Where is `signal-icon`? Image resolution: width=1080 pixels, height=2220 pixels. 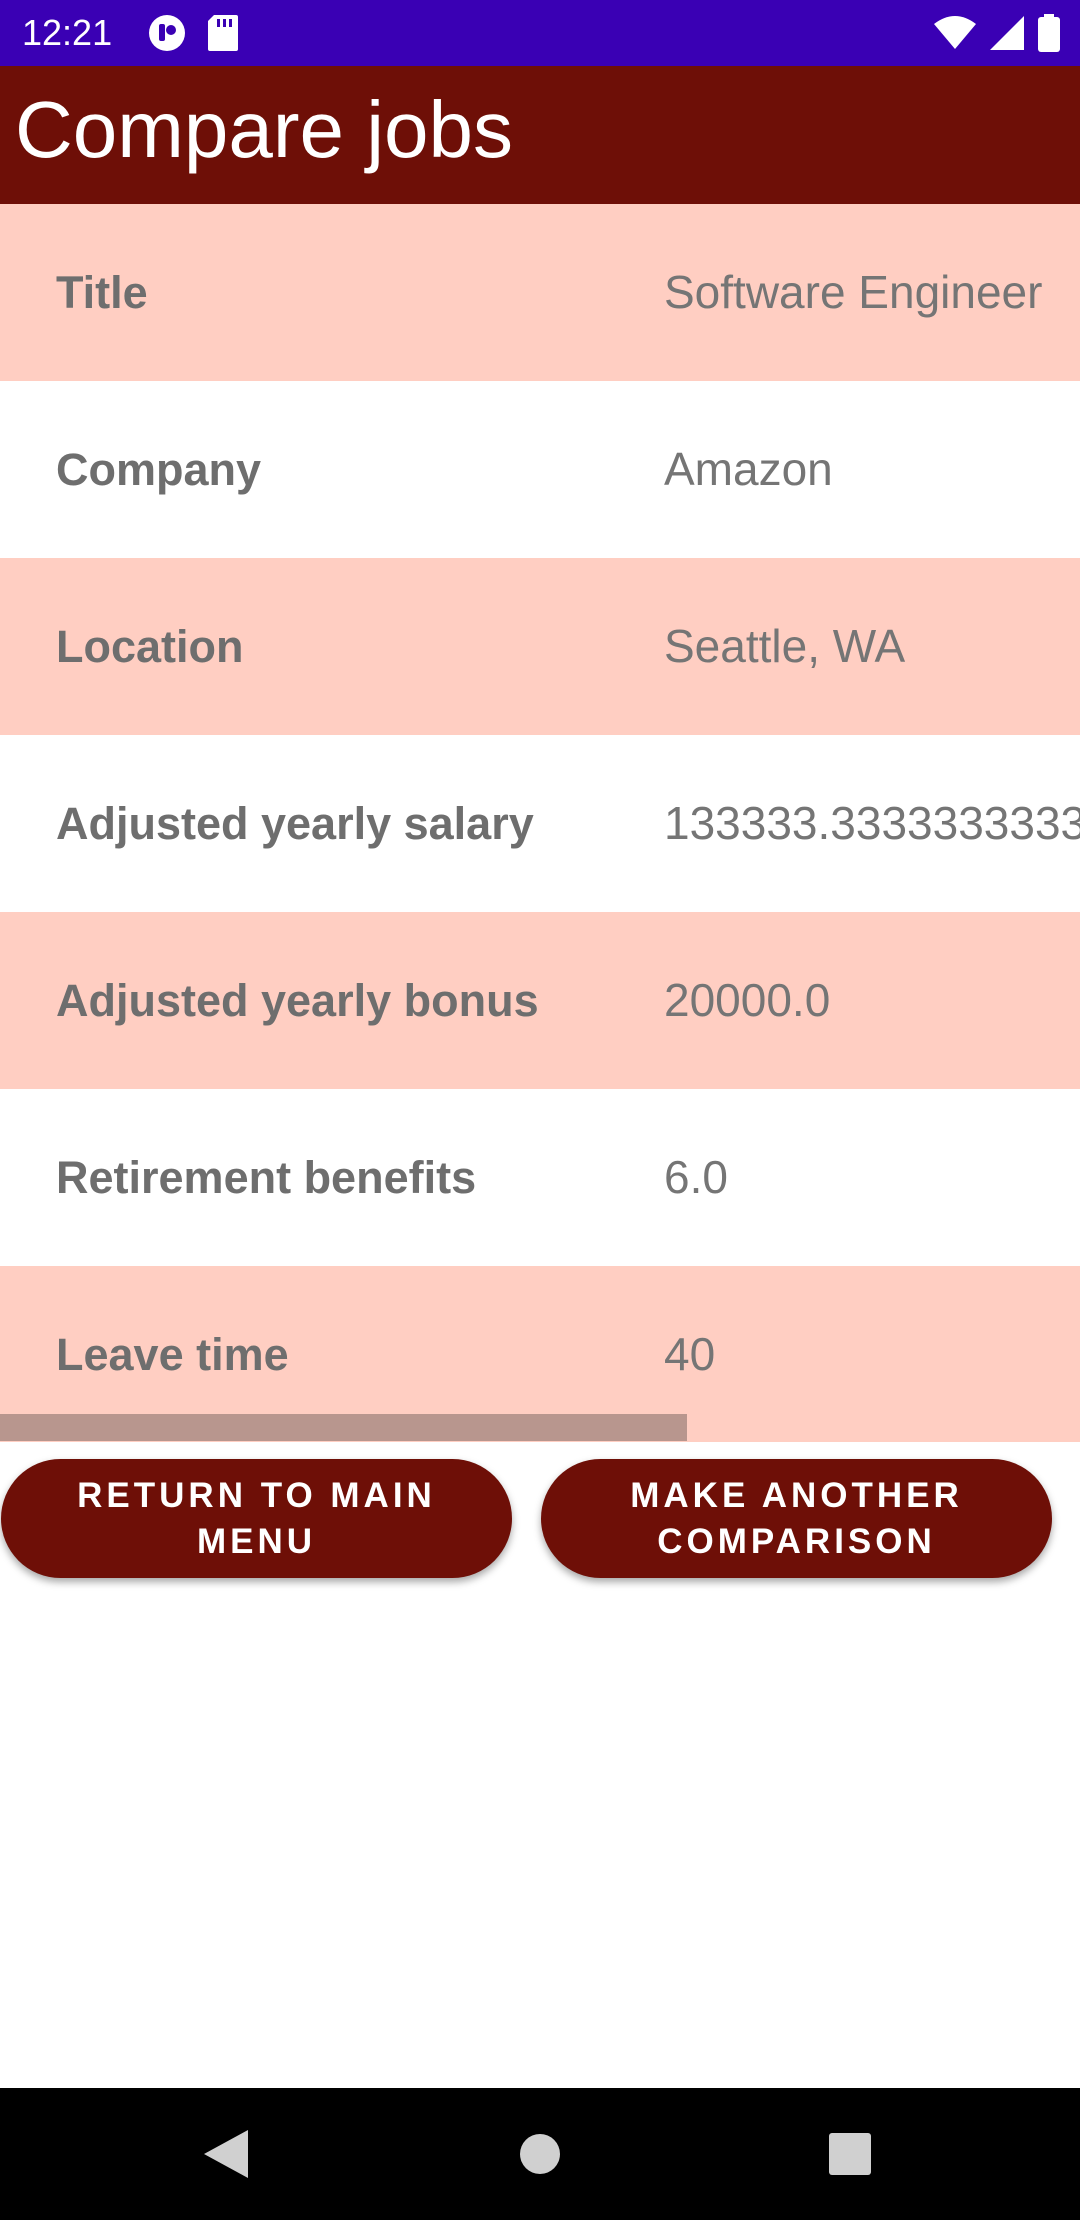
signal-icon is located at coordinates (1007, 33).